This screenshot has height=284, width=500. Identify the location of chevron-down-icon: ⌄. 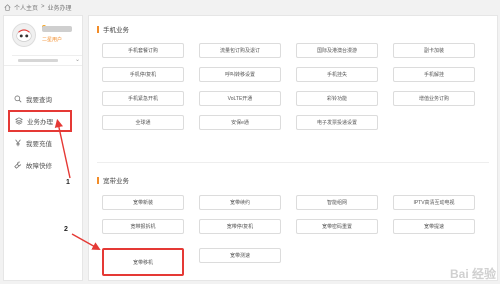
(77, 59).